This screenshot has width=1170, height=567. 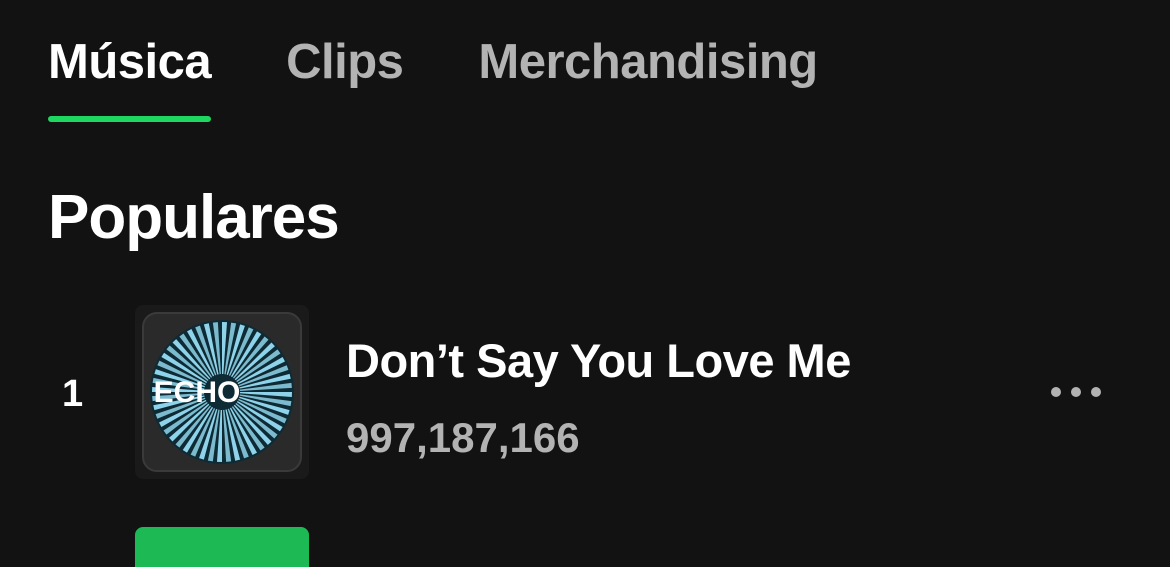 I want to click on tab-clips-label: Clips, so click(x=345, y=62).